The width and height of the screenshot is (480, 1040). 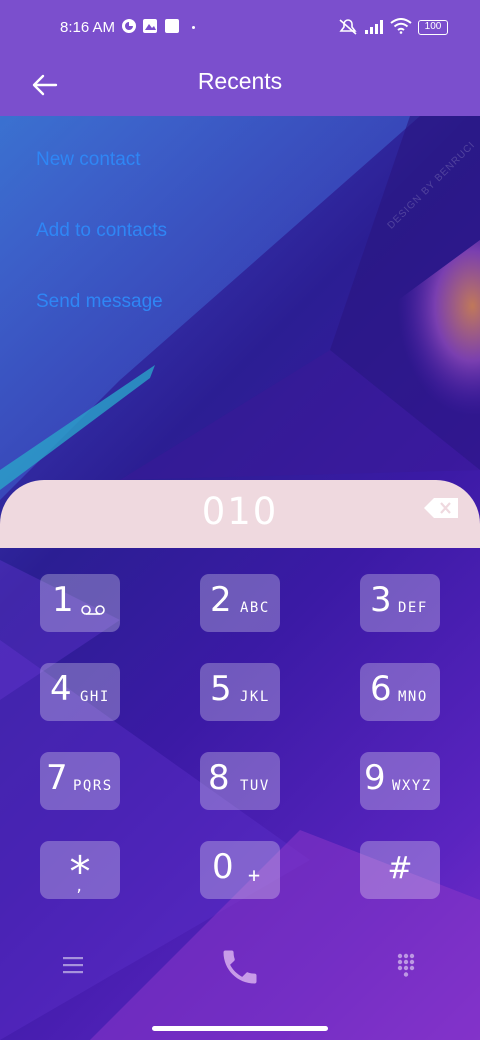 What do you see at coordinates (80, 870) in the screenshot?
I see `key-star: * ,` at bounding box center [80, 870].